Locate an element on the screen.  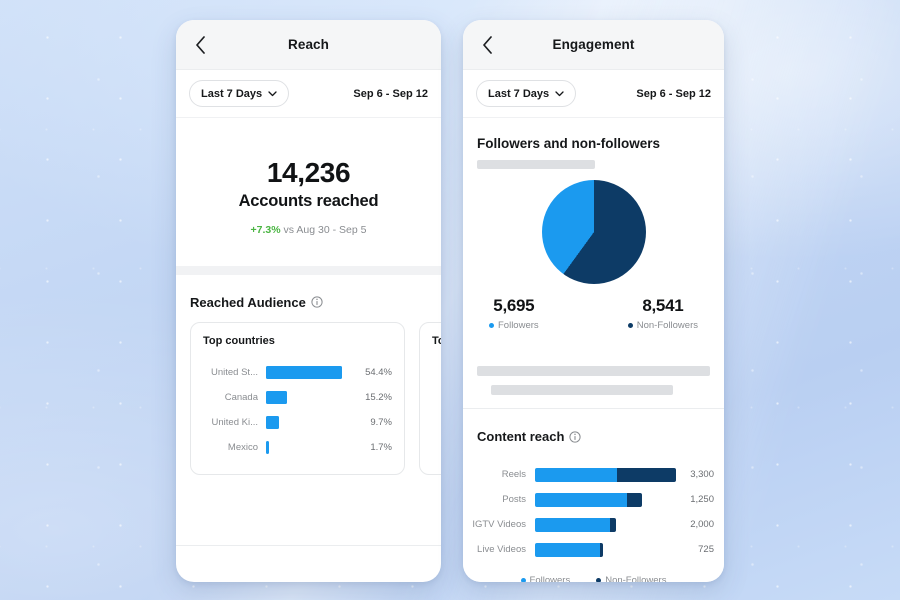
top-cities-title: Top cities is located at coordinates (436, 340).